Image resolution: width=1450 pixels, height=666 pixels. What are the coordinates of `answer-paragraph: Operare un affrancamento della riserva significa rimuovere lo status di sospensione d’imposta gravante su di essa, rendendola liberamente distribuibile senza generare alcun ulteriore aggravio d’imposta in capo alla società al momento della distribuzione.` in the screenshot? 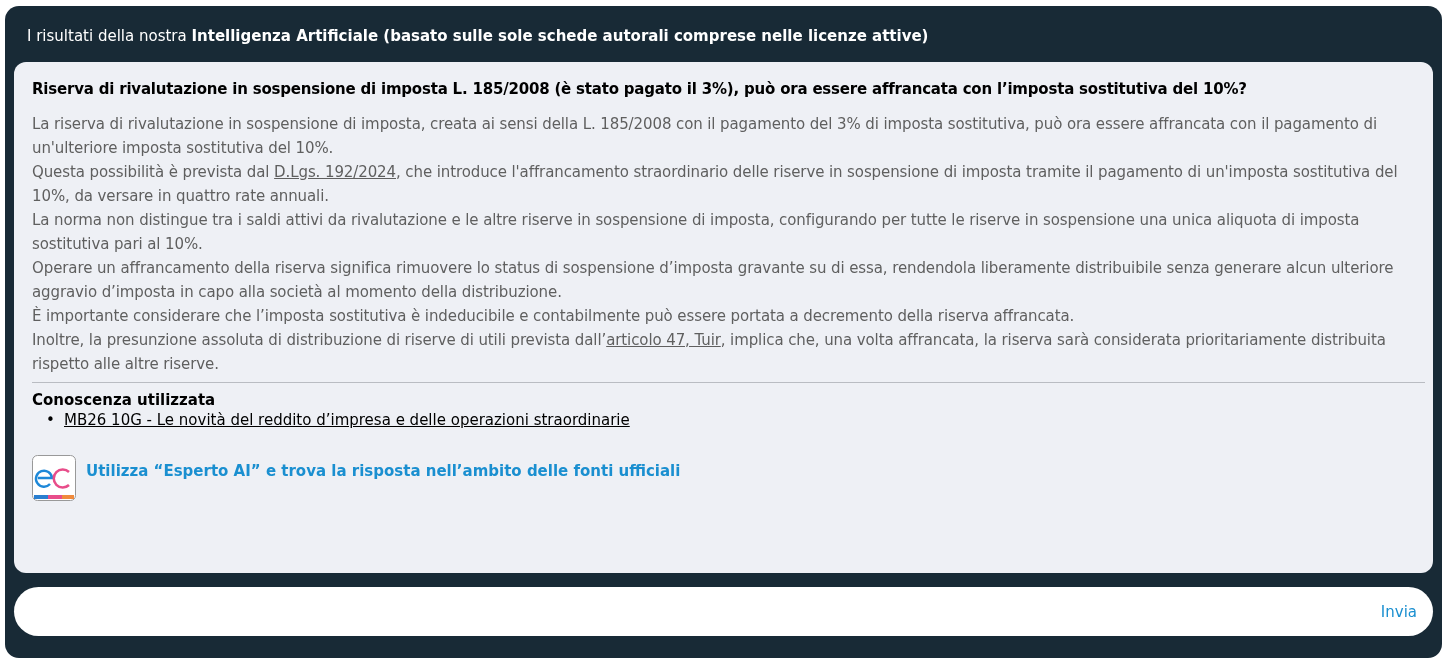 It's located at (713, 280).